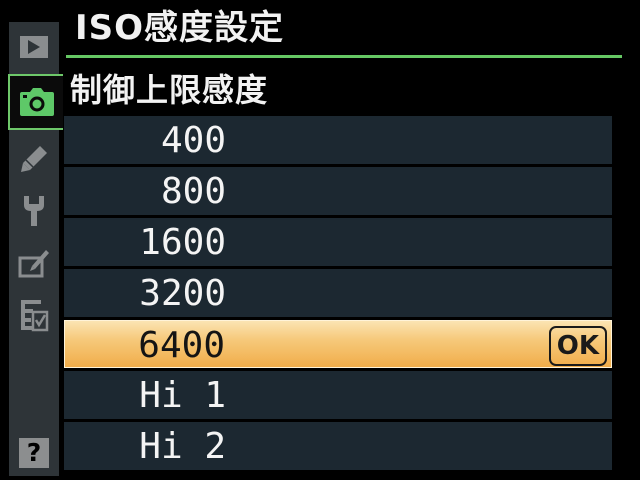 This screenshot has height=480, width=640. What do you see at coordinates (338, 140) in the screenshot?
I see `option-row-400: 400 OK` at bounding box center [338, 140].